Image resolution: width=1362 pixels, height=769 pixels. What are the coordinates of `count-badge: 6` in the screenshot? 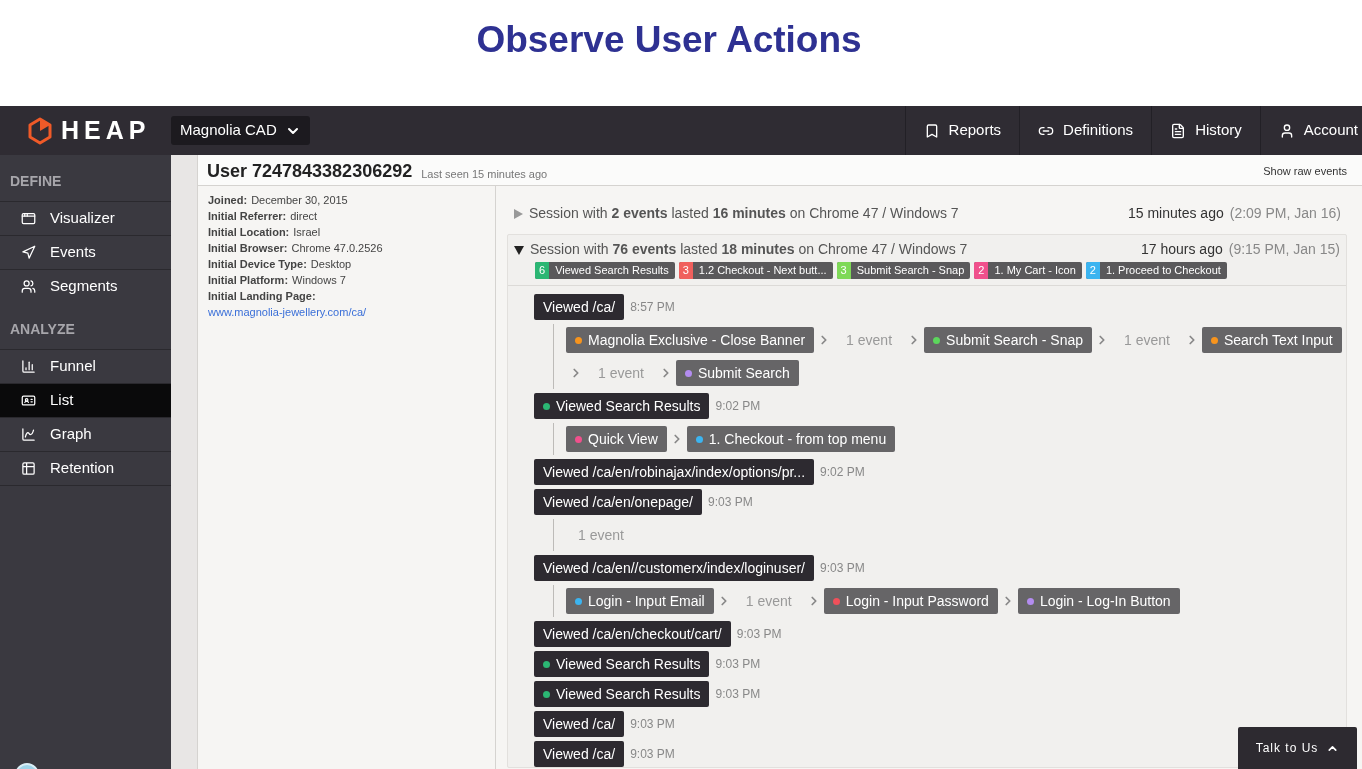 It's located at (542, 270).